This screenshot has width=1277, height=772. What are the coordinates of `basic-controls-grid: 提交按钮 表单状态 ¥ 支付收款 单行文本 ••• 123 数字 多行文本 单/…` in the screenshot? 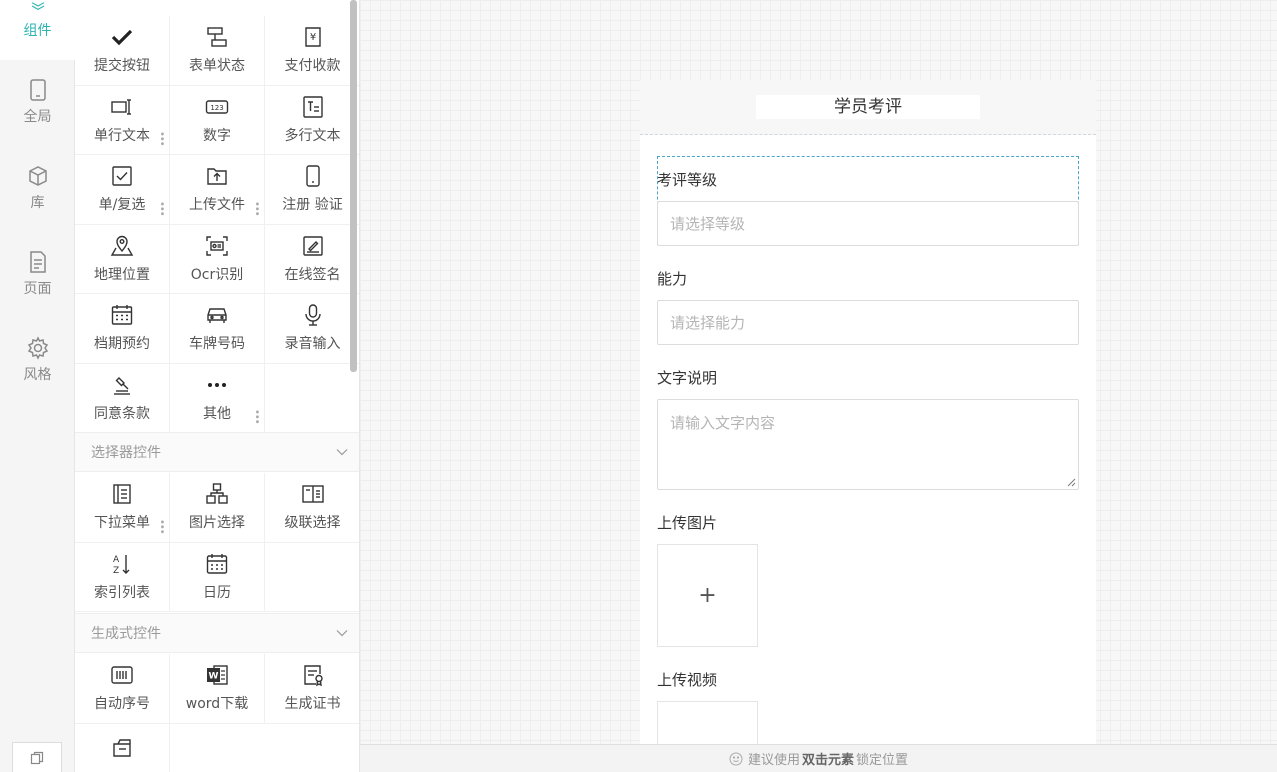 It's located at (217, 224).